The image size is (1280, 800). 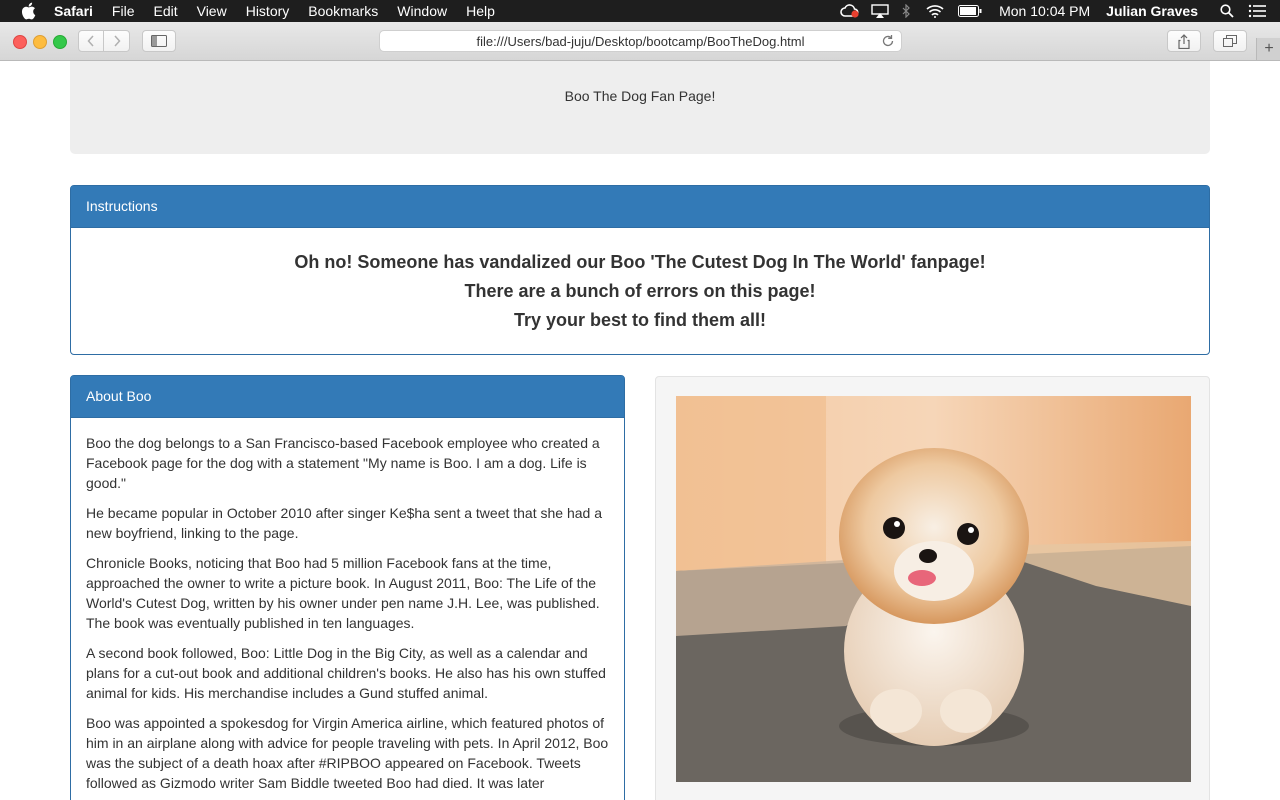 I want to click on chevron-right-icon, so click(x=117, y=41).